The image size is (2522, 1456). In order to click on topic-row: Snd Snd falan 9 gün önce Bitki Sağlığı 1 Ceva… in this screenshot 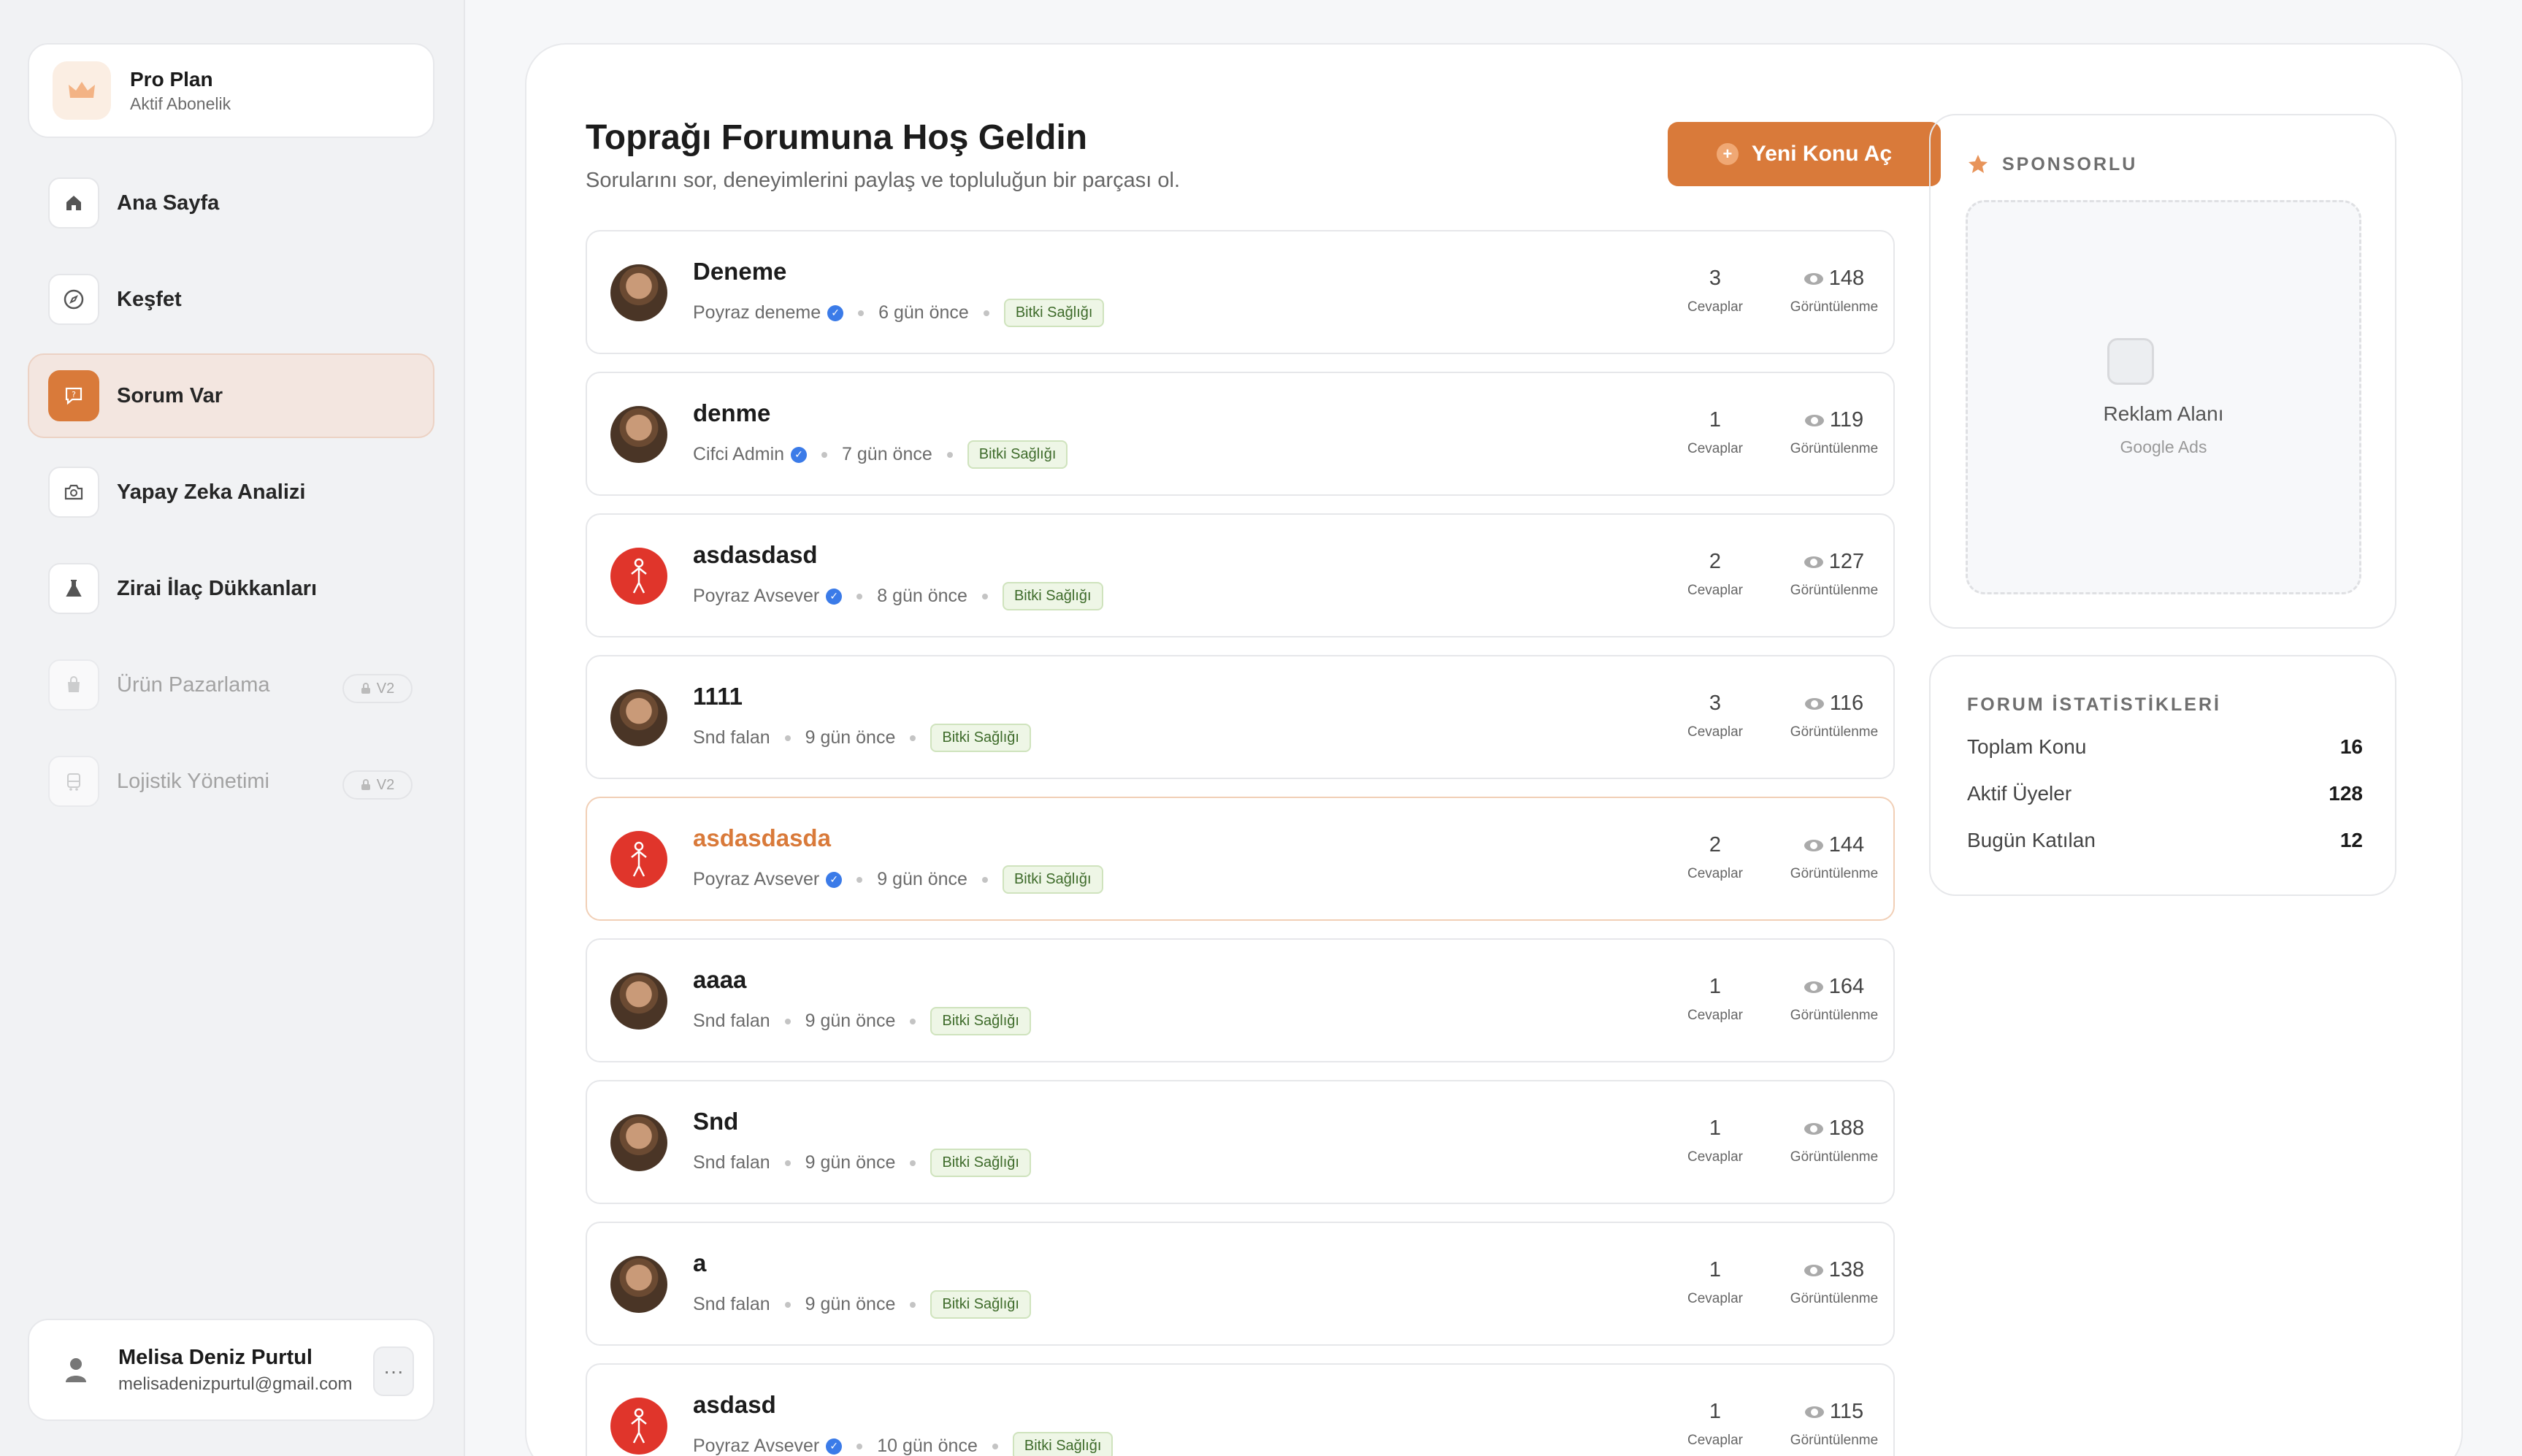, I will do `click(1240, 1142)`.